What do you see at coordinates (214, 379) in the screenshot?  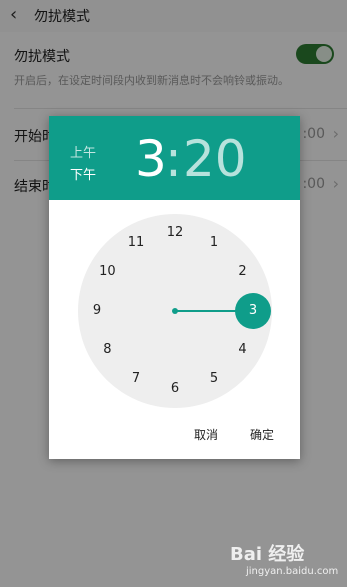 I see `clock-number: 5` at bounding box center [214, 379].